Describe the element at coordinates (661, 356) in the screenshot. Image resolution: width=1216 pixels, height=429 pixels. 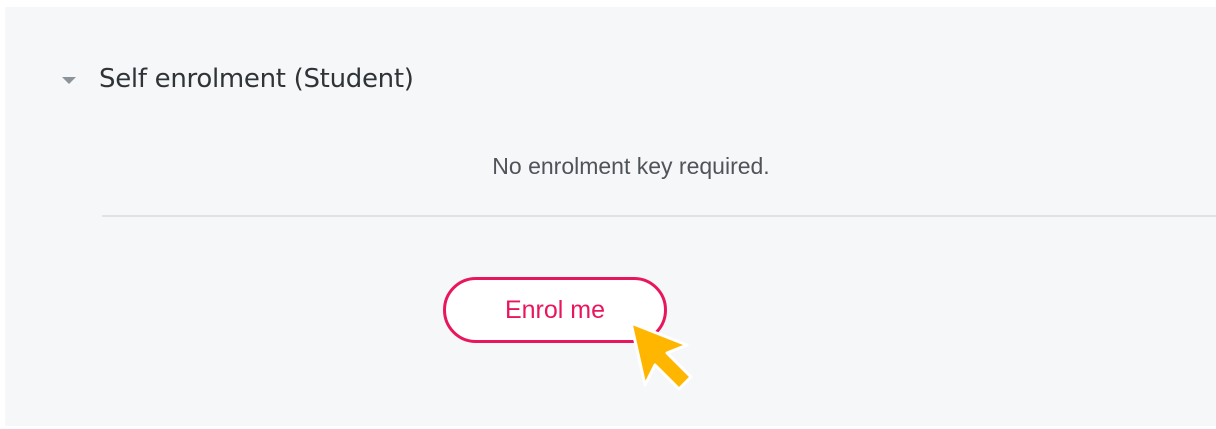
I see `pointer-arrow-icon` at that location.